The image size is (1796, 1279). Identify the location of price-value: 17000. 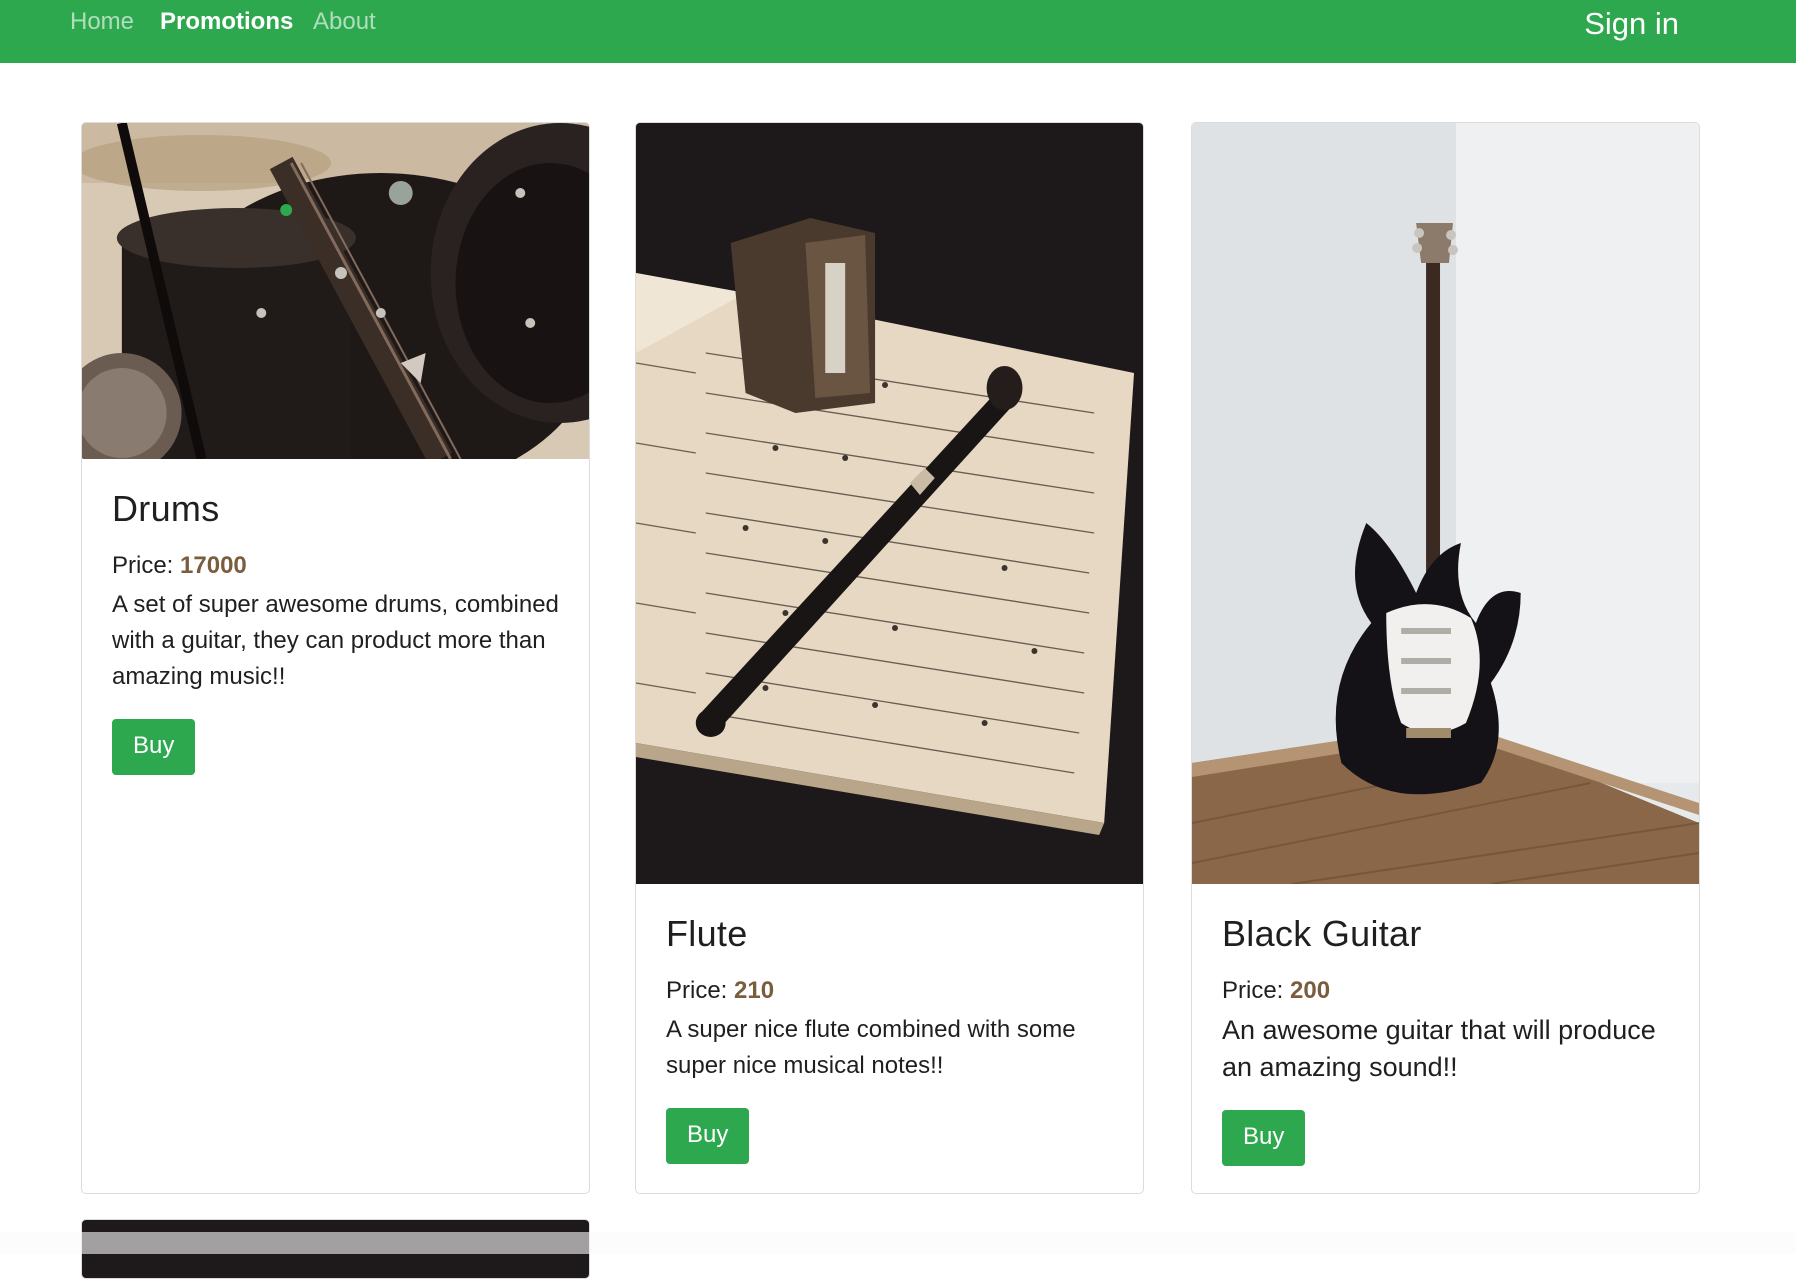
(213, 565).